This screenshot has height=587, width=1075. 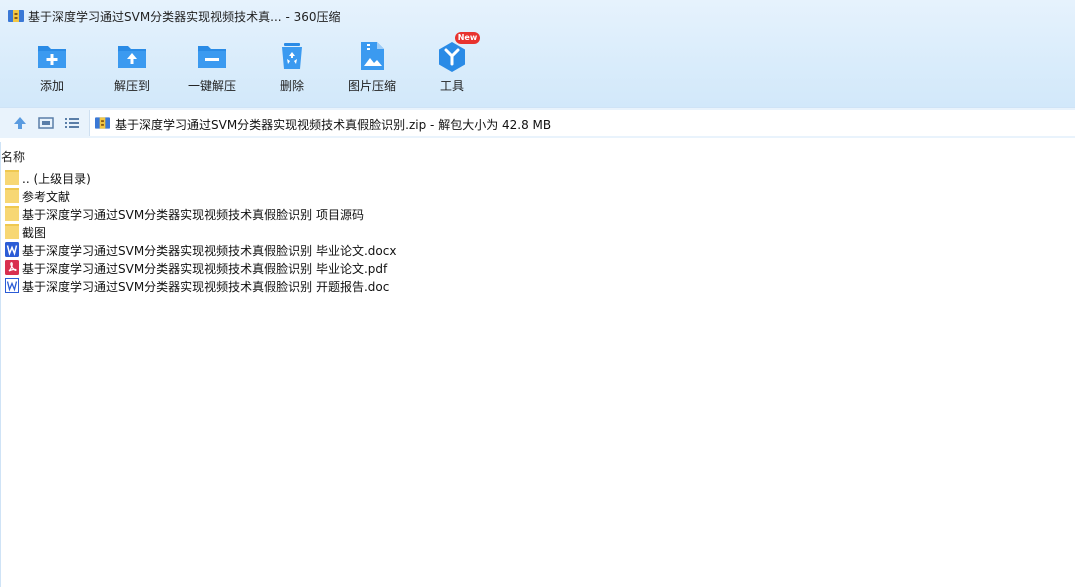 I want to click on list-item: 基于深度学习通过SVM分类器实现视频技术真假脸识别 项目源码, so click(x=305, y=214).